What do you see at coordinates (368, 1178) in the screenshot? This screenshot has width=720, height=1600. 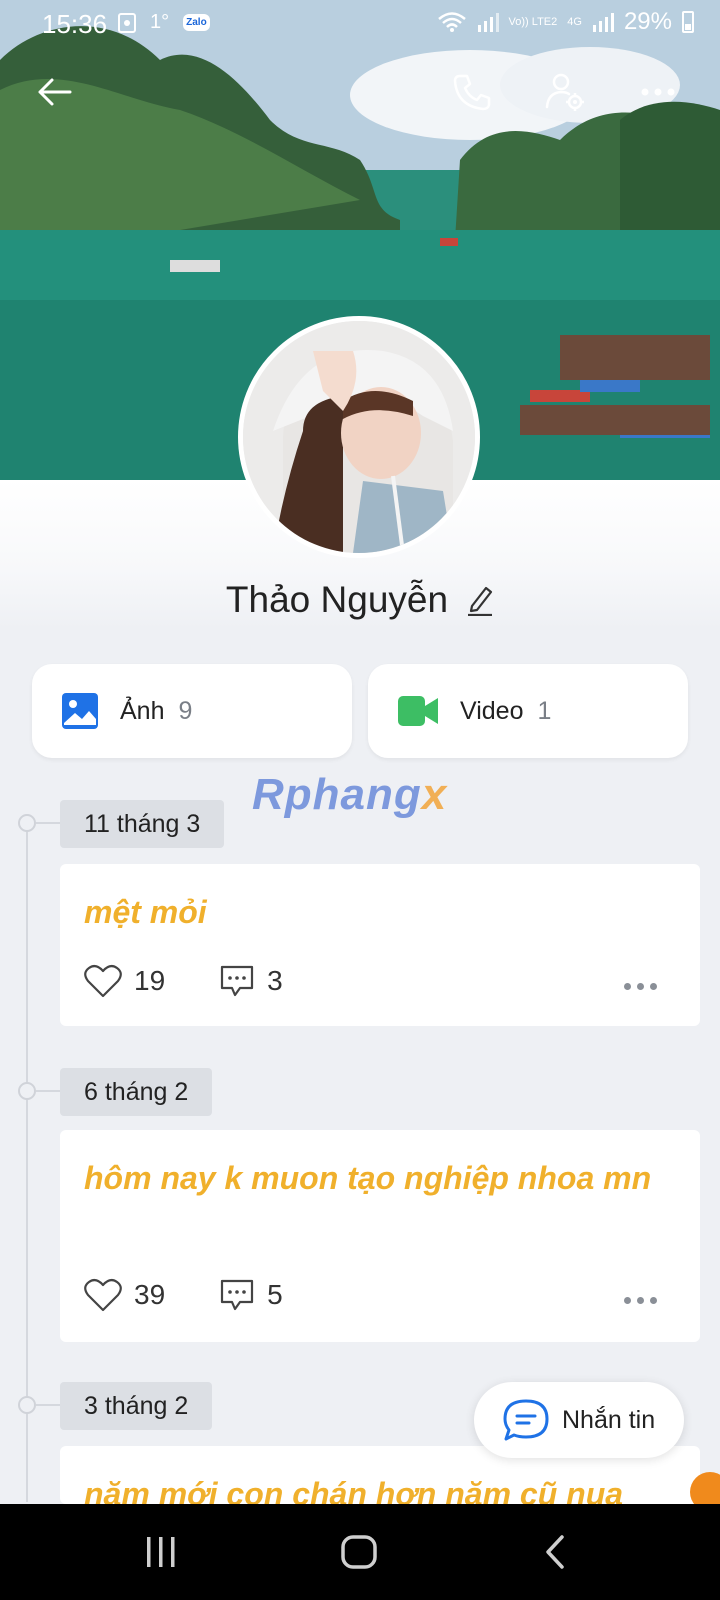 I see `post-text: hôm nay k muon tạo nghiệp nhoa mn` at bounding box center [368, 1178].